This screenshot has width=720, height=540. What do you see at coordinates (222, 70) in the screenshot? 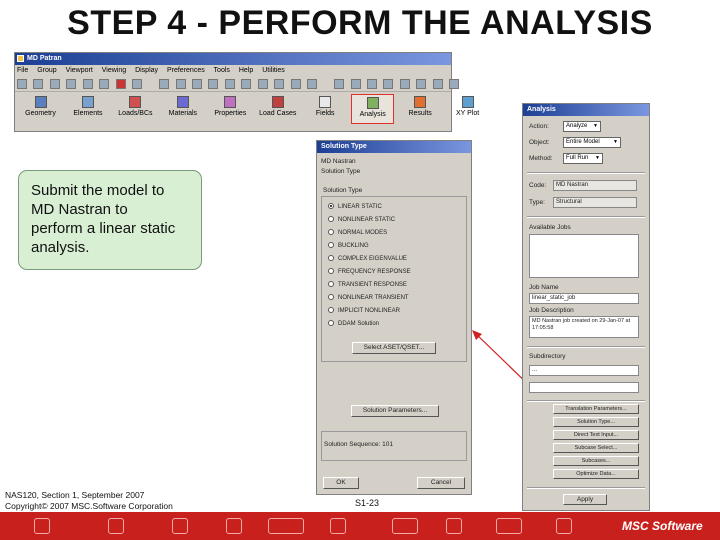
I see `menu-tools: Tools` at bounding box center [222, 70].